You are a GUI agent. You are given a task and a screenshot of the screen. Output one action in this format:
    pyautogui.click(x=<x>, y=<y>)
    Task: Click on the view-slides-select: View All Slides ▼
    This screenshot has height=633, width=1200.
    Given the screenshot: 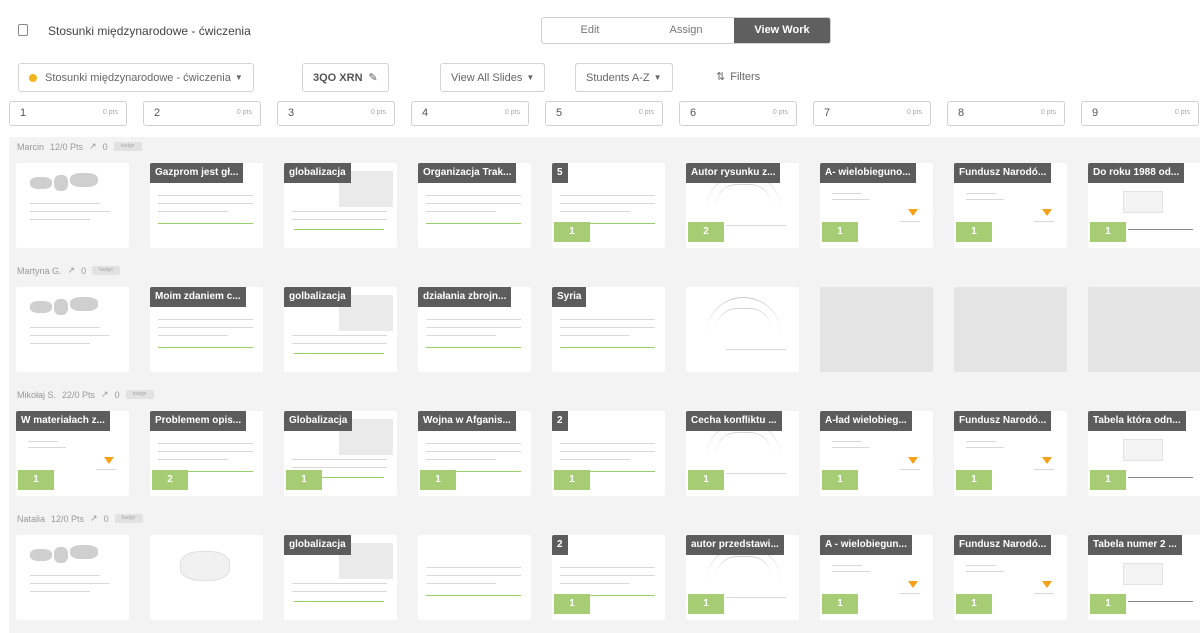 What is the action you would take?
    pyautogui.click(x=493, y=77)
    